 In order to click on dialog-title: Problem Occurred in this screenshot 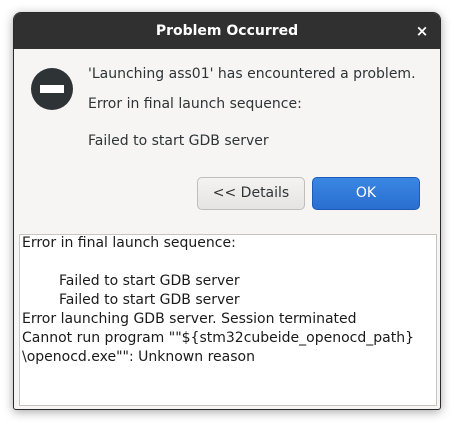, I will do `click(227, 31)`.